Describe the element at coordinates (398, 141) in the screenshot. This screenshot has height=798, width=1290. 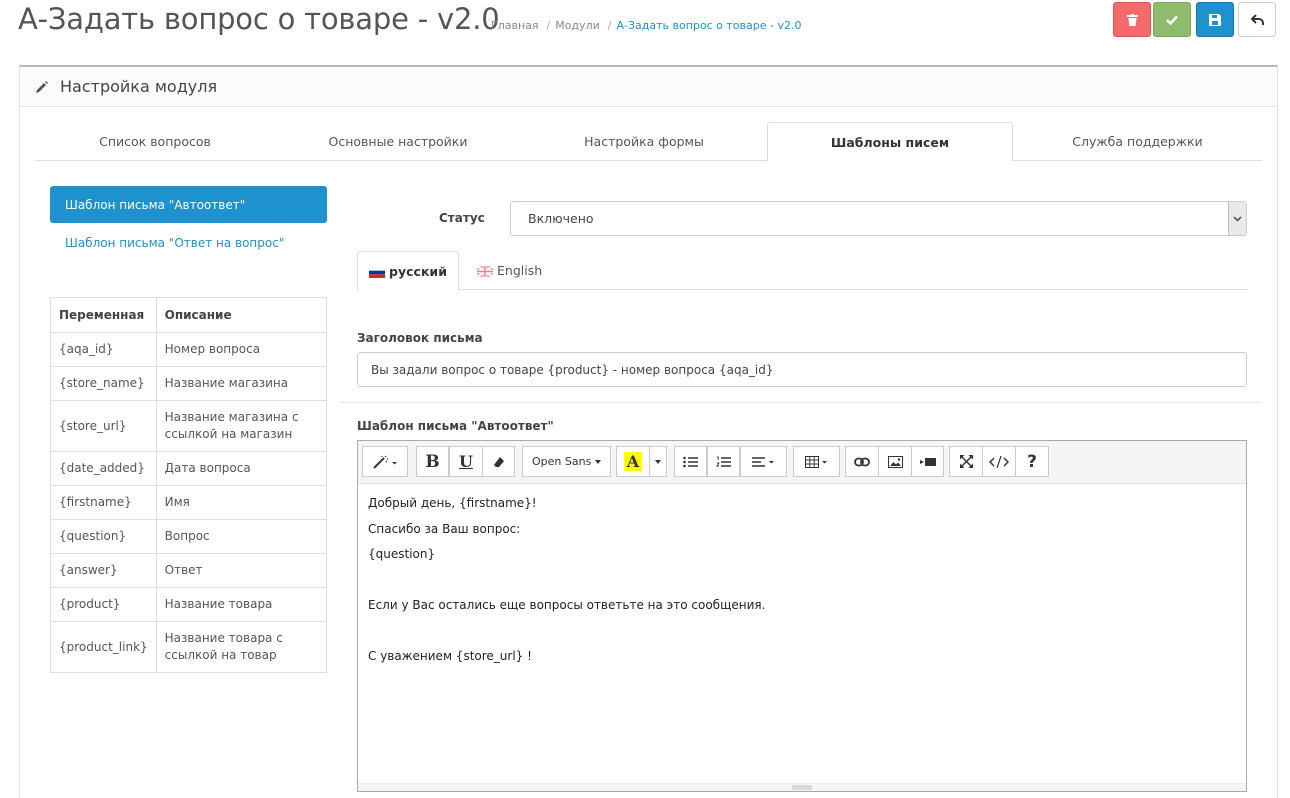
I see `tab-main-settings: Основные настройки` at that location.